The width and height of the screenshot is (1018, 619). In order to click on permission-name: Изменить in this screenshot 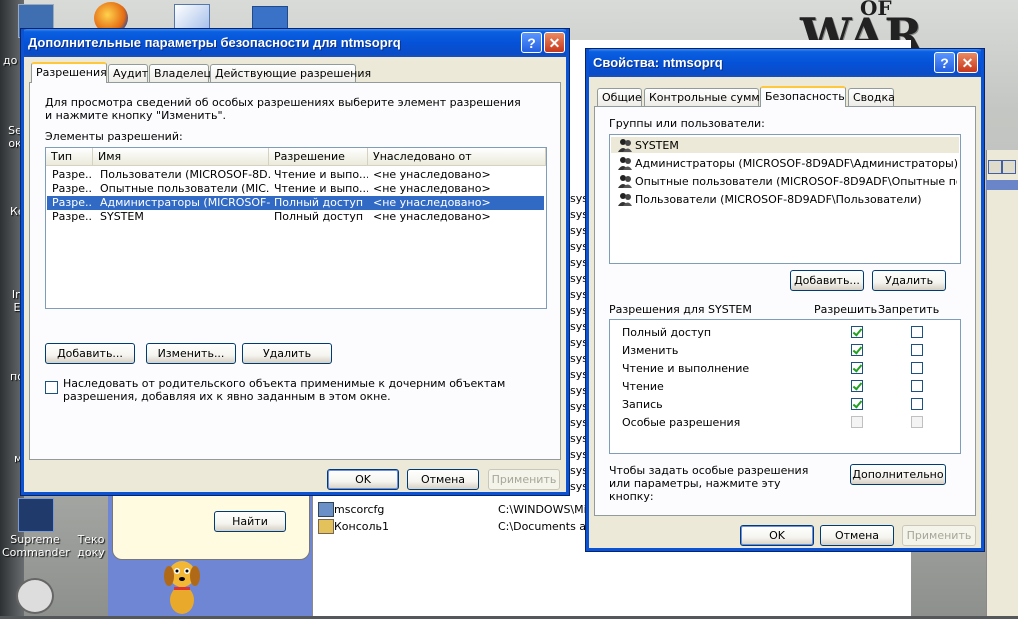, I will do `click(650, 350)`.